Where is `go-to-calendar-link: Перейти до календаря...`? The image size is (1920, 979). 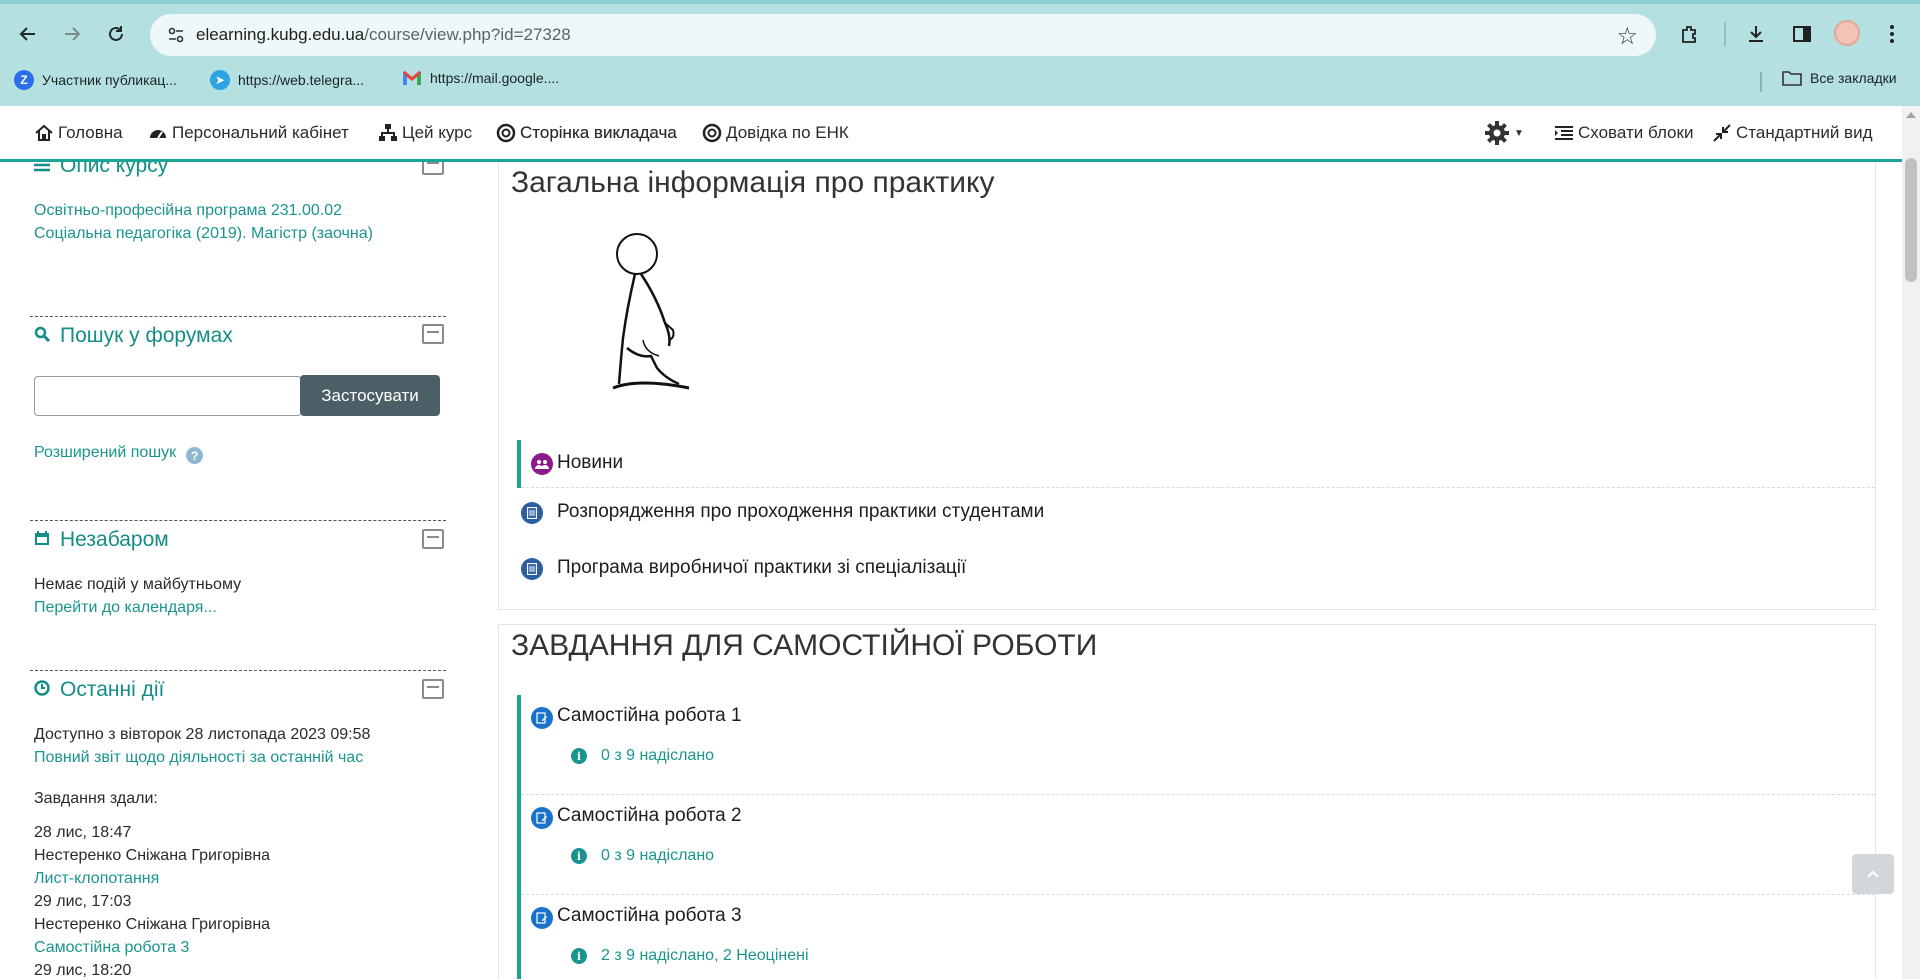
go-to-calendar-link: Перейти до календаря... is located at coordinates (125, 608).